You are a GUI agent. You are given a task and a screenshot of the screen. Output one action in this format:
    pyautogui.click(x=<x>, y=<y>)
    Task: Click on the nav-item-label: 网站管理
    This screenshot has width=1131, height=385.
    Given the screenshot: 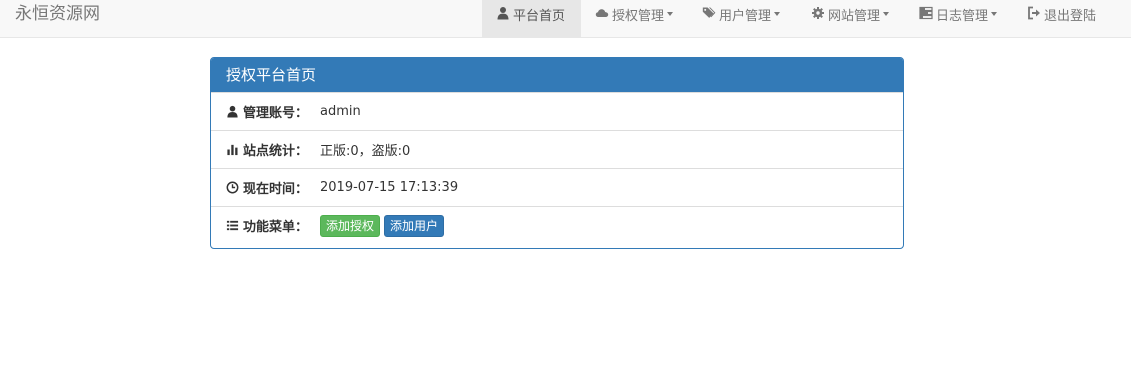 What is the action you would take?
    pyautogui.click(x=854, y=16)
    